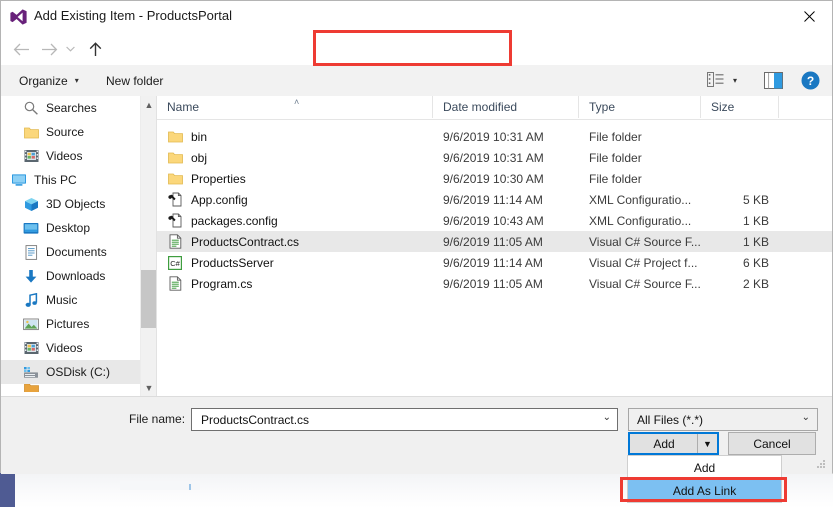  What do you see at coordinates (70, 108) in the screenshot?
I see `sidebar-item-searches: Searches` at bounding box center [70, 108].